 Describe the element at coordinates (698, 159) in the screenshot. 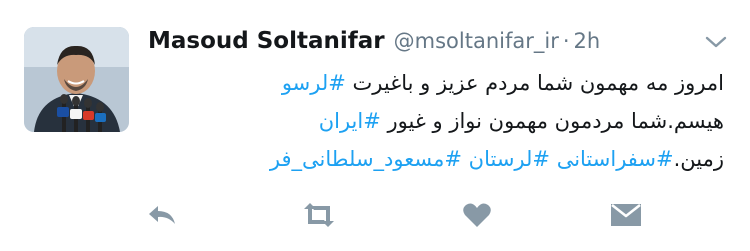

I see `tweet-text-segment: زمین.` at that location.